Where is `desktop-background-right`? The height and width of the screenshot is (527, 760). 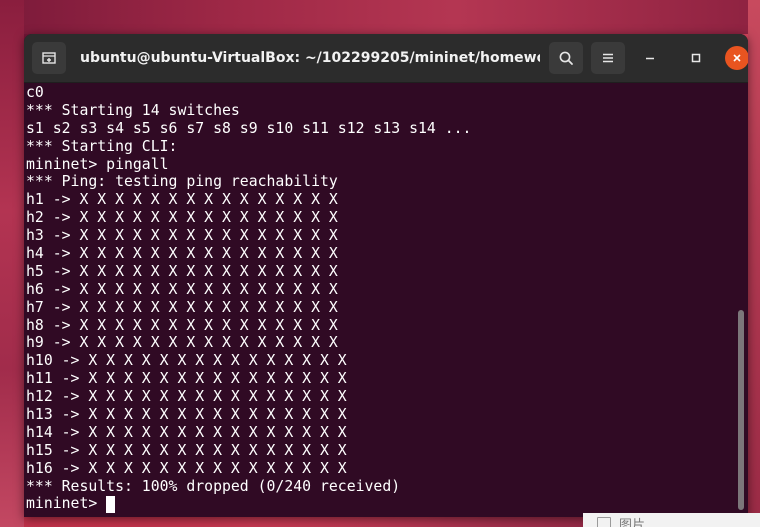 desktop-background-right is located at coordinates (754, 263).